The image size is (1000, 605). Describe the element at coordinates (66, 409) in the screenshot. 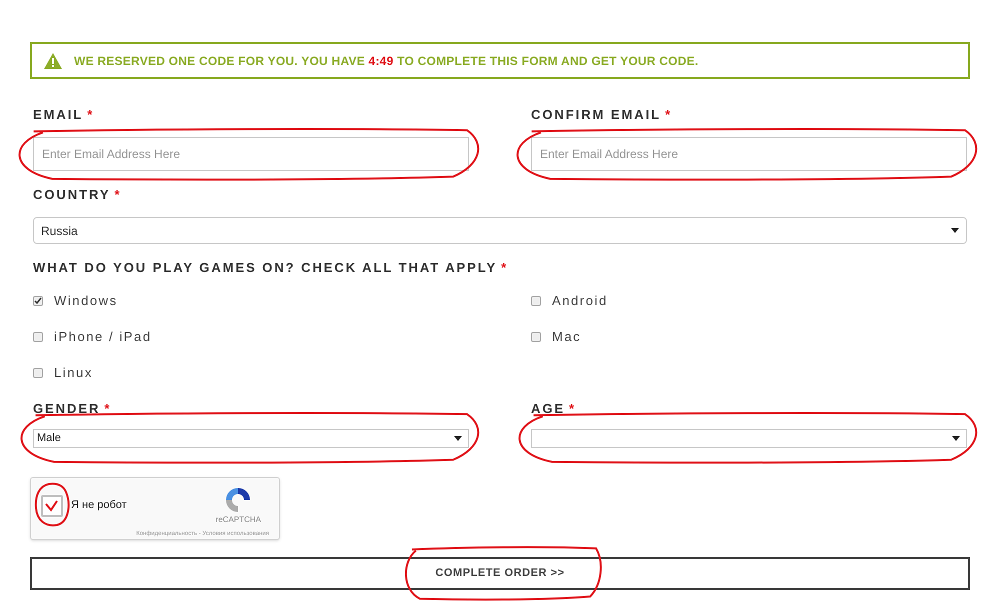

I see `field-label: GENDER` at that location.